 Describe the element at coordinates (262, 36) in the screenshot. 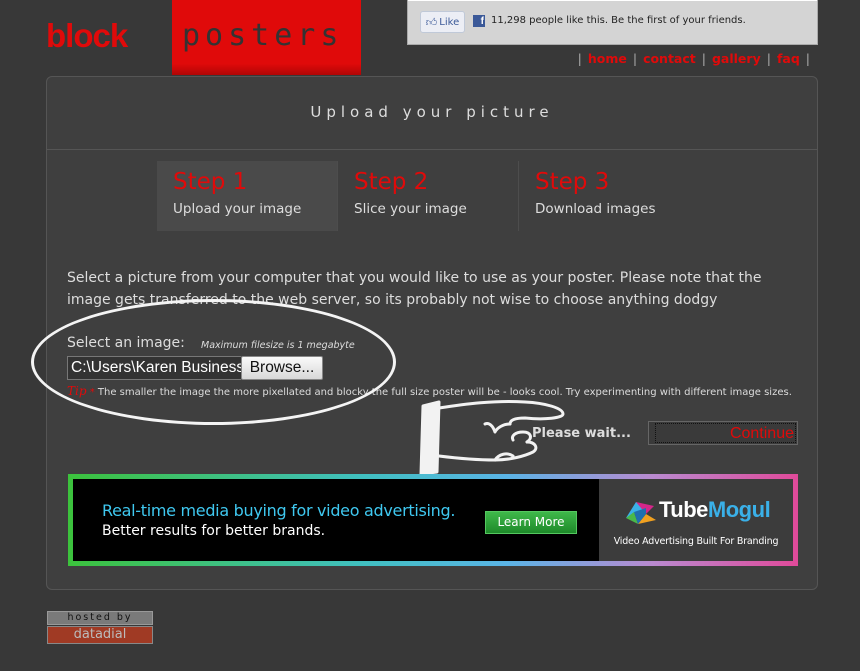

I see `logo-posters-text: posters` at that location.